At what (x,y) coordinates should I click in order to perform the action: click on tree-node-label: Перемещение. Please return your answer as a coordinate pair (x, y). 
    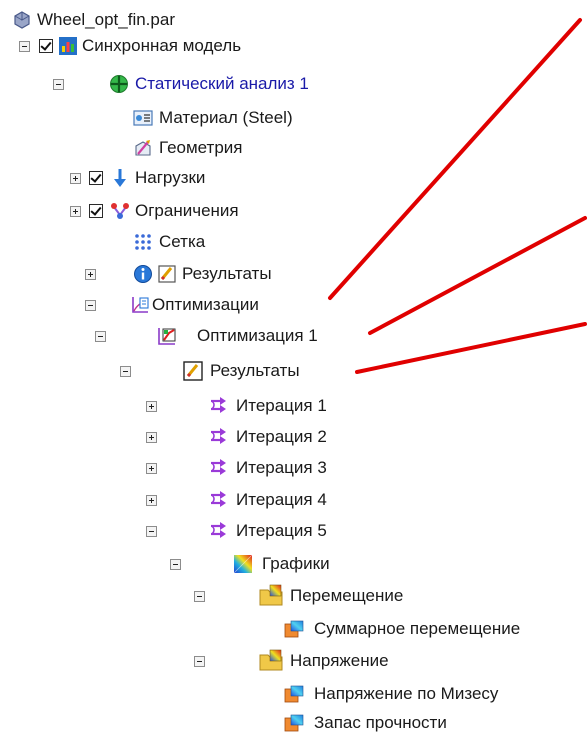
    Looking at the image, I should click on (347, 595).